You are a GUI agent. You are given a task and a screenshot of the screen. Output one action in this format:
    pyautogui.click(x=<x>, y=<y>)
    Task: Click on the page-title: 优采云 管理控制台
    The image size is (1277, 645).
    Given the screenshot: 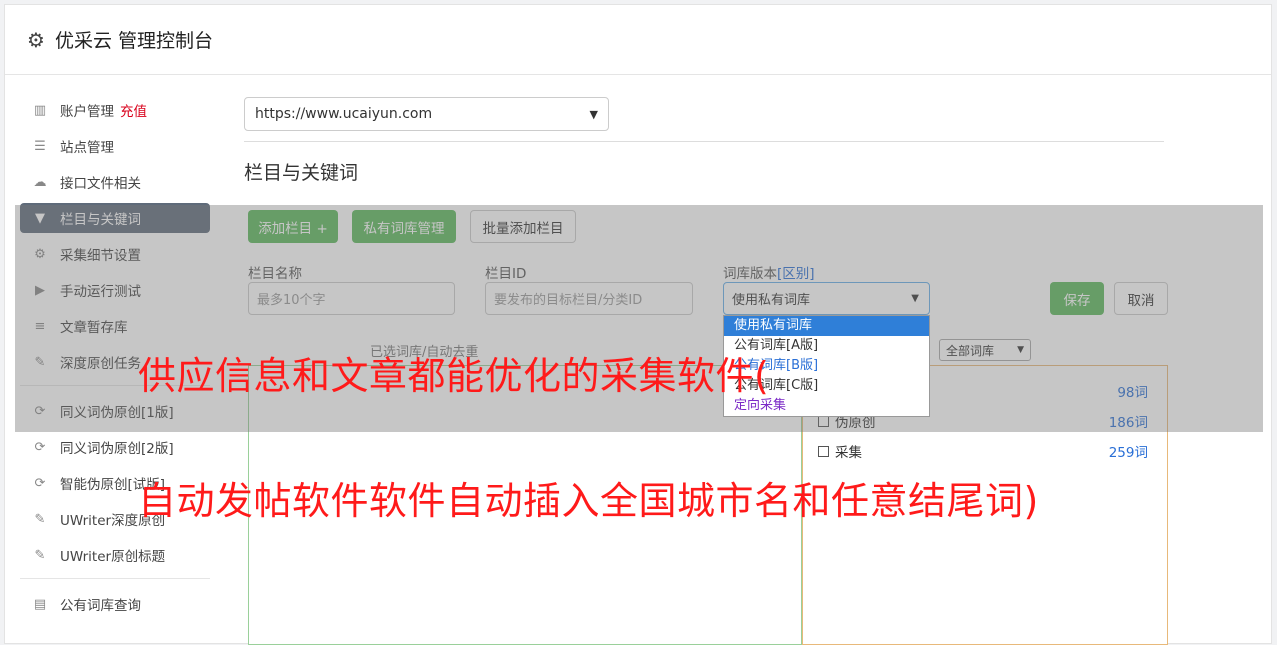 What is the action you would take?
    pyautogui.click(x=134, y=41)
    